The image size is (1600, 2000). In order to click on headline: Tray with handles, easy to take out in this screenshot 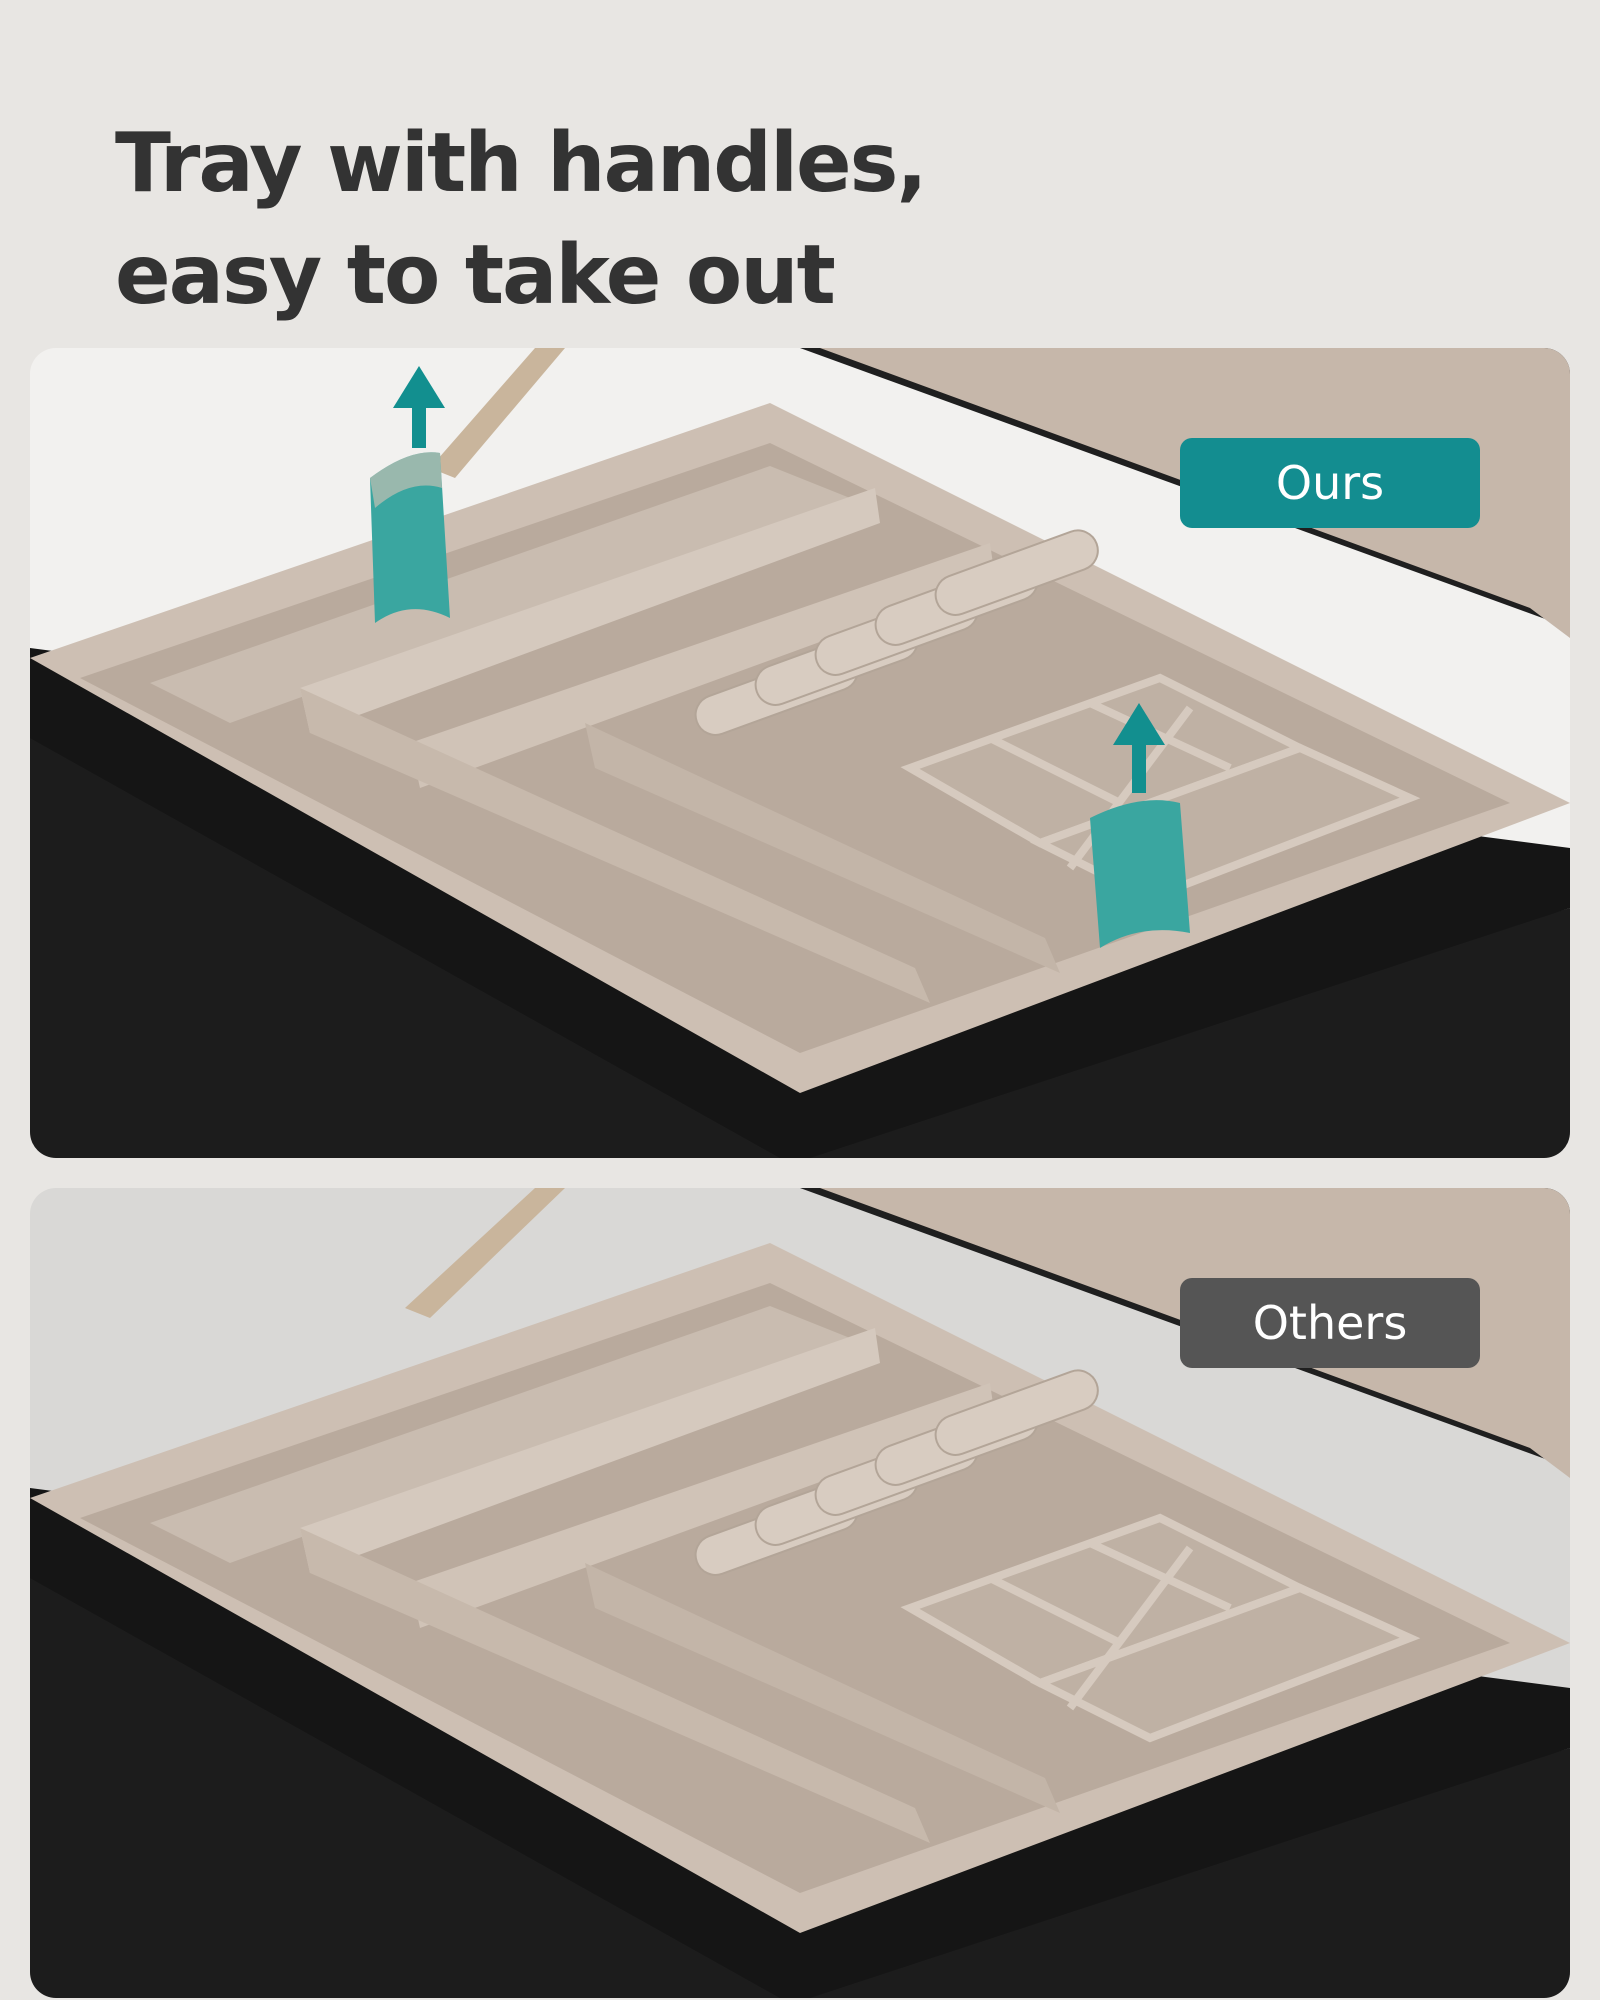, I will do `click(521, 220)`.